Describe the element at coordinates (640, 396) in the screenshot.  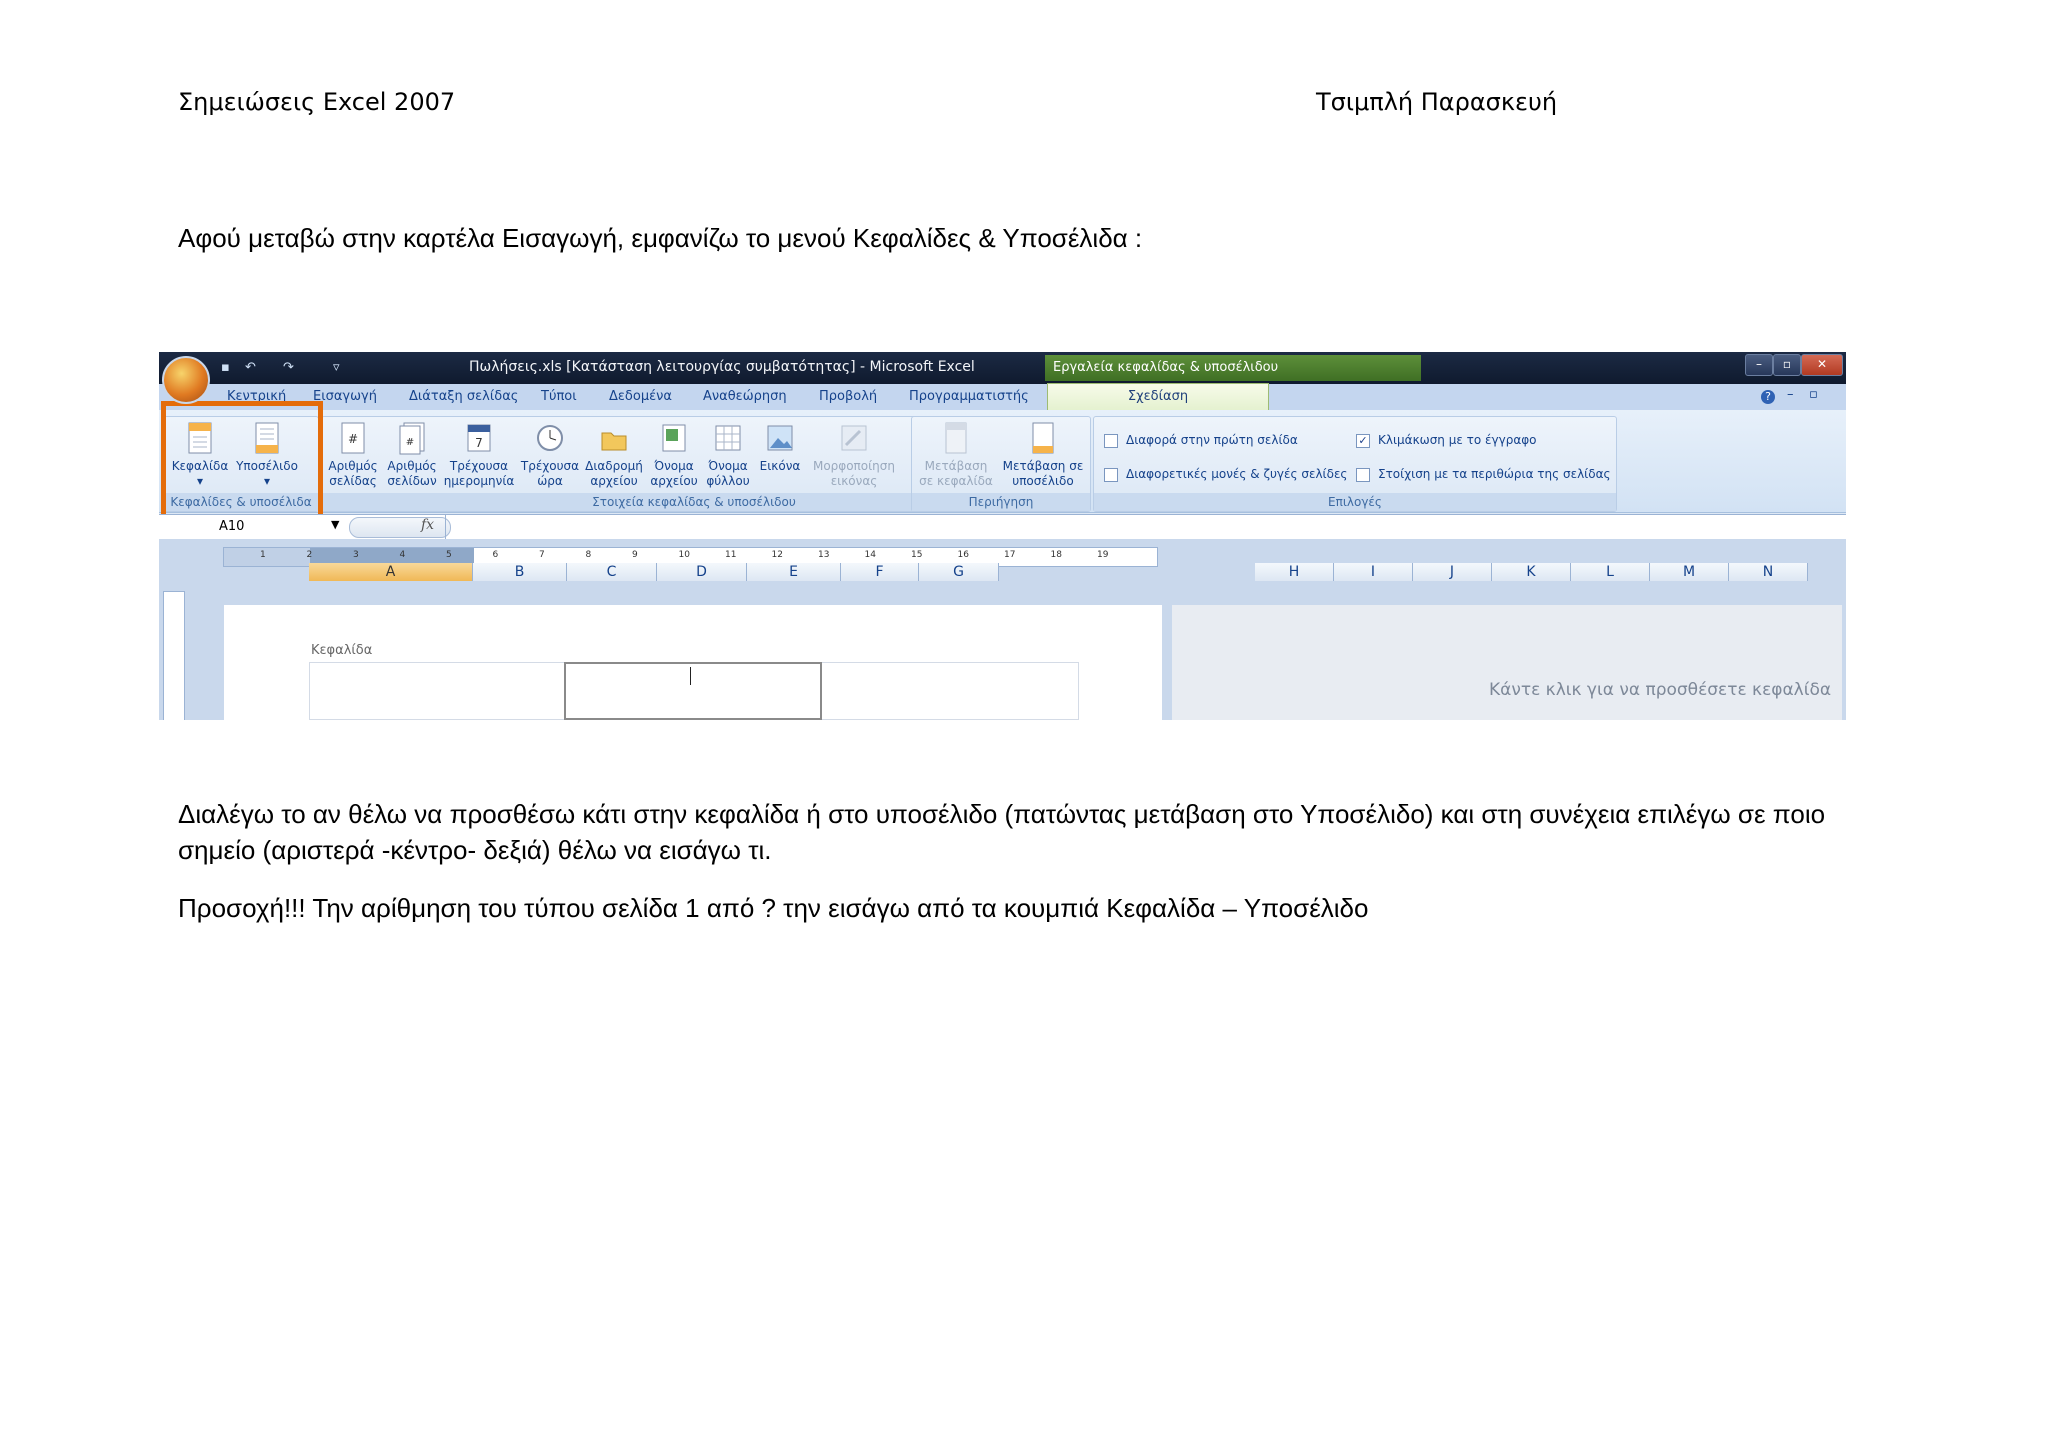
I see `tab-data: Δεδομένα` at that location.